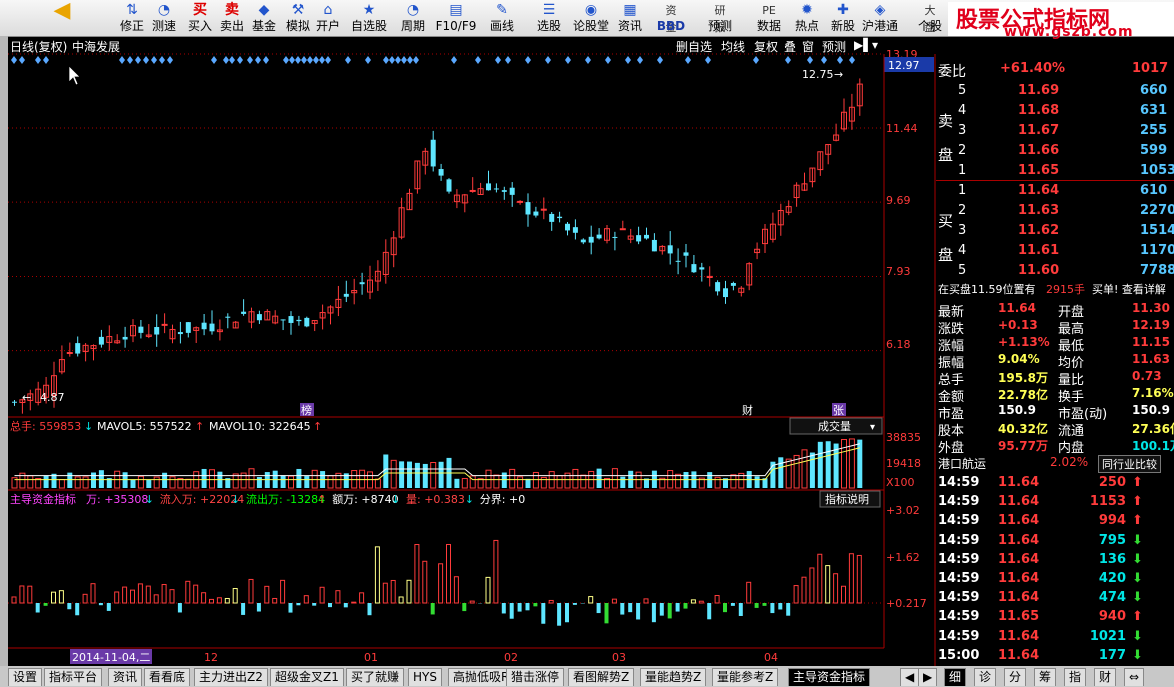 This screenshot has width=1174, height=687. What do you see at coordinates (829, 677) in the screenshot?
I see `indicator-tab: 主导资金指标` at bounding box center [829, 677].